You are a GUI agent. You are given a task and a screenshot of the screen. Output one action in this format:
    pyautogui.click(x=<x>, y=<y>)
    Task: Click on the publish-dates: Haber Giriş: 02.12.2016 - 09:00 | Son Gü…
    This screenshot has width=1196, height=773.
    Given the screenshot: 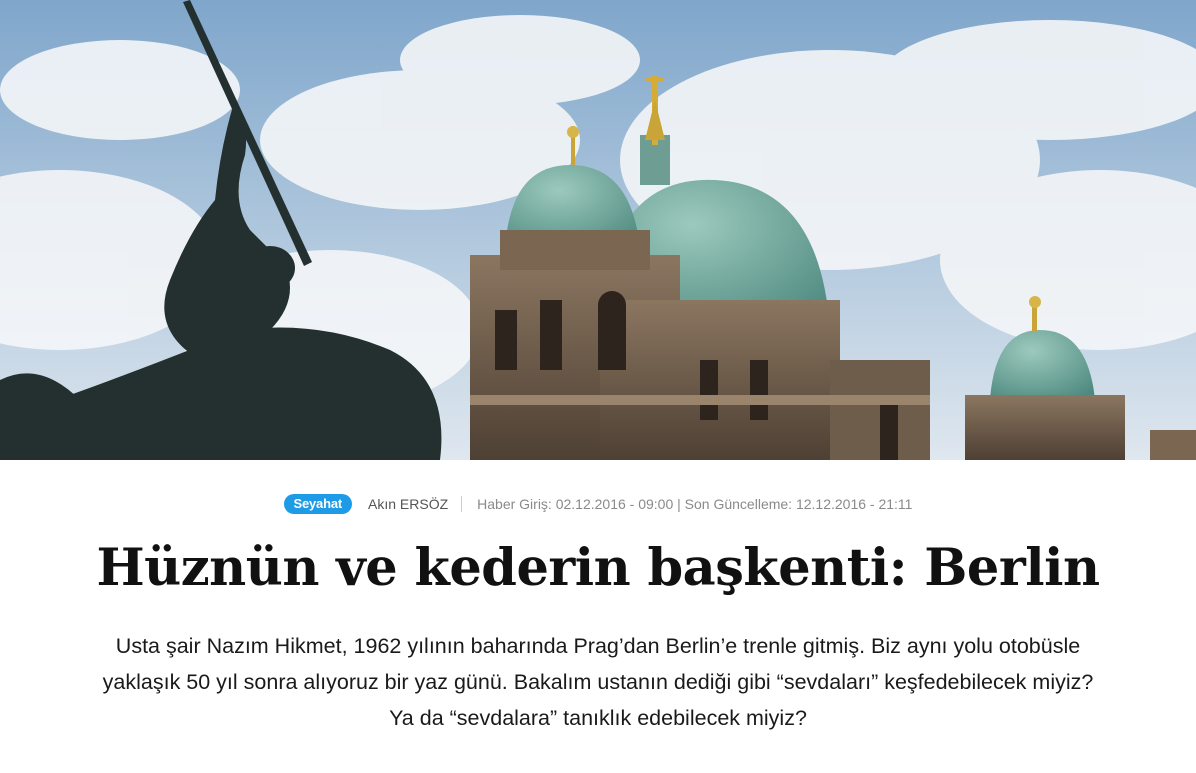 What is the action you would take?
    pyautogui.click(x=695, y=504)
    